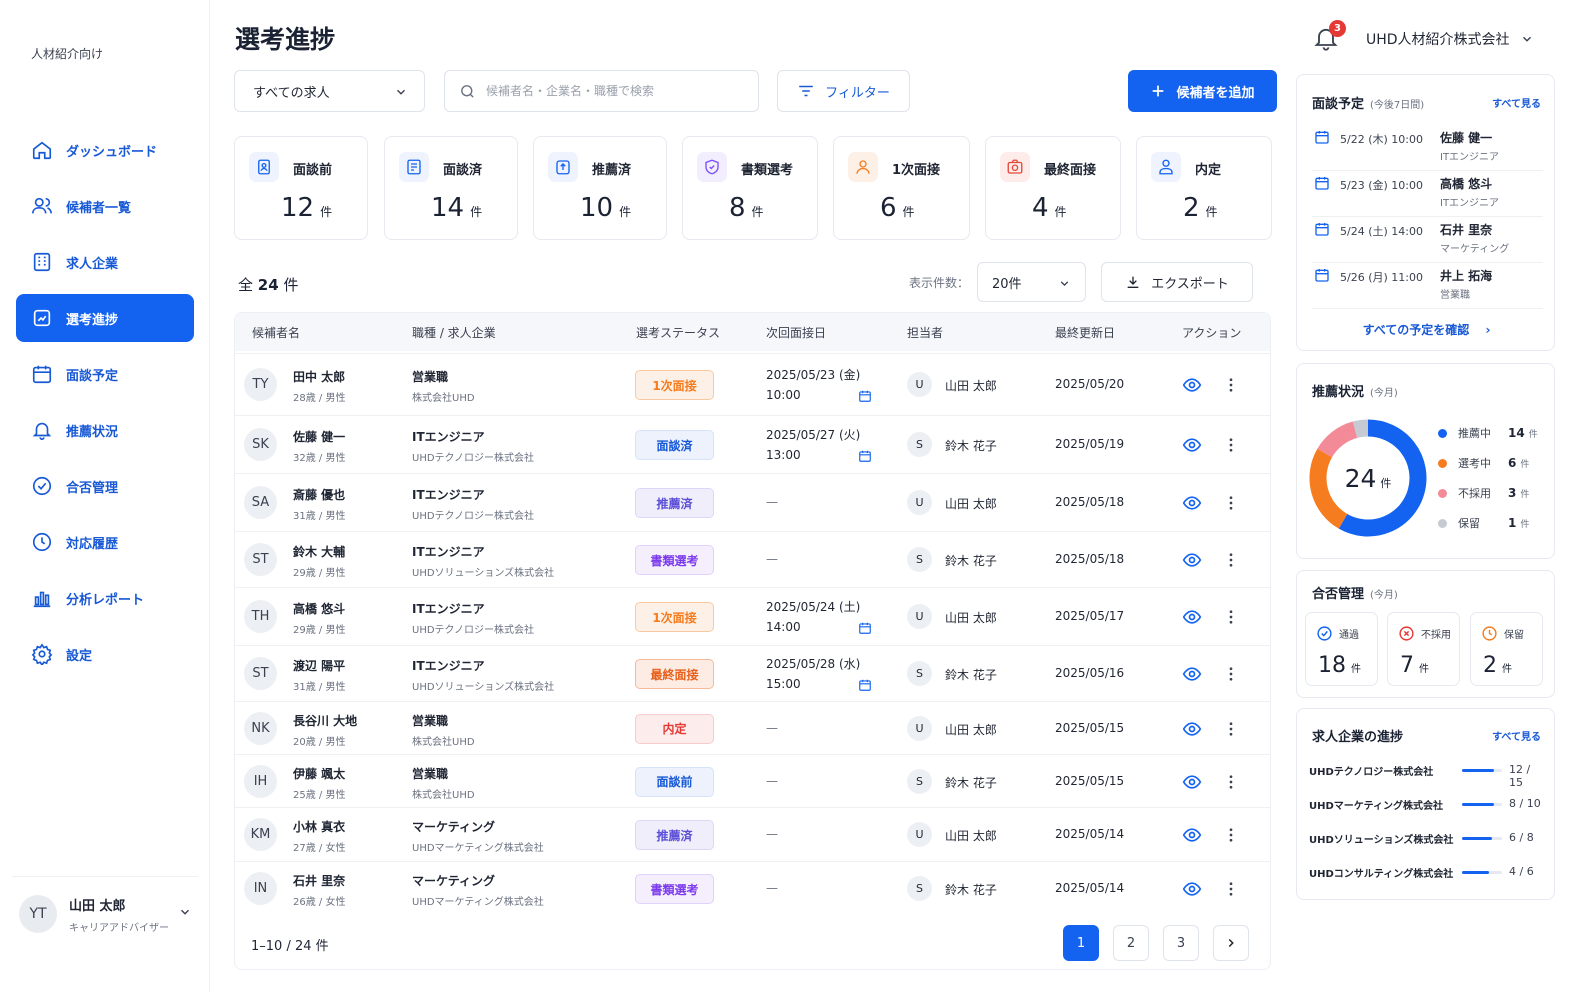 Image resolution: width=1586 pixels, height=992 pixels. What do you see at coordinates (750, 188) in the screenshot?
I see `stat-card-document-screening: 書類選考 8件` at bounding box center [750, 188].